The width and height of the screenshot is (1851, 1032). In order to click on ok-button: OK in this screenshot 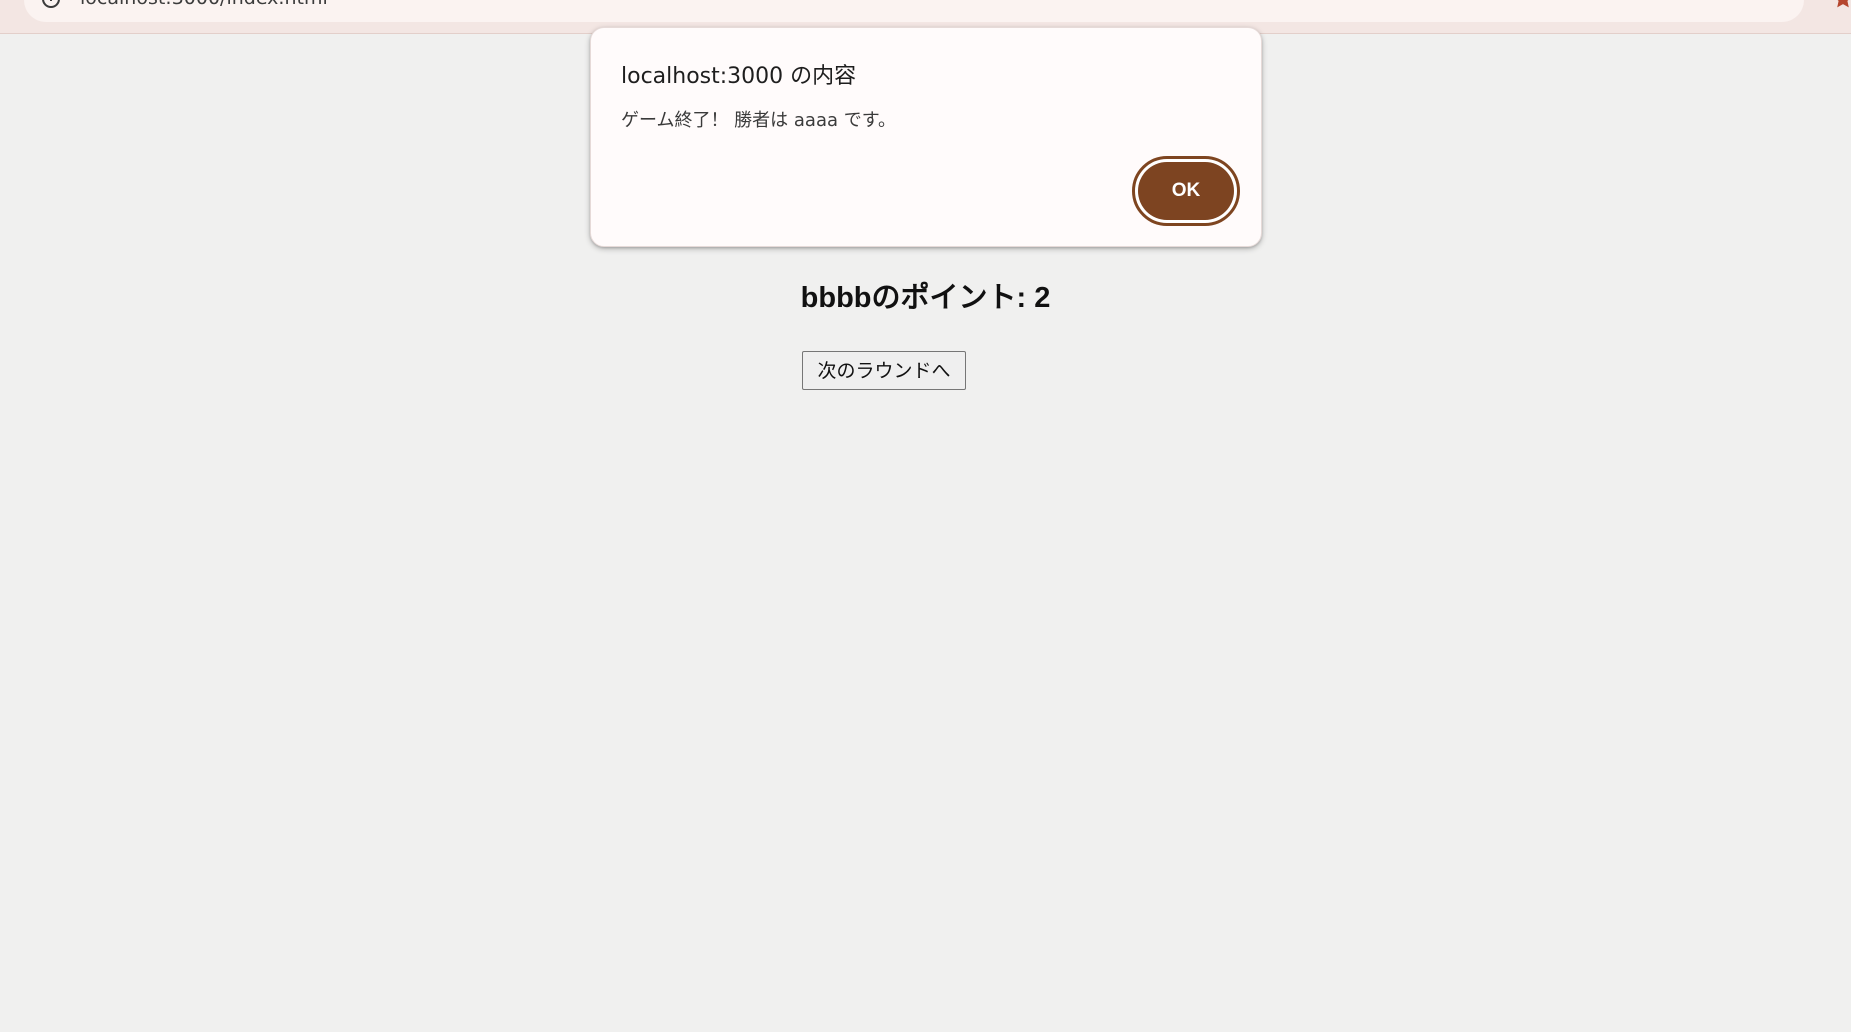, I will do `click(1186, 191)`.